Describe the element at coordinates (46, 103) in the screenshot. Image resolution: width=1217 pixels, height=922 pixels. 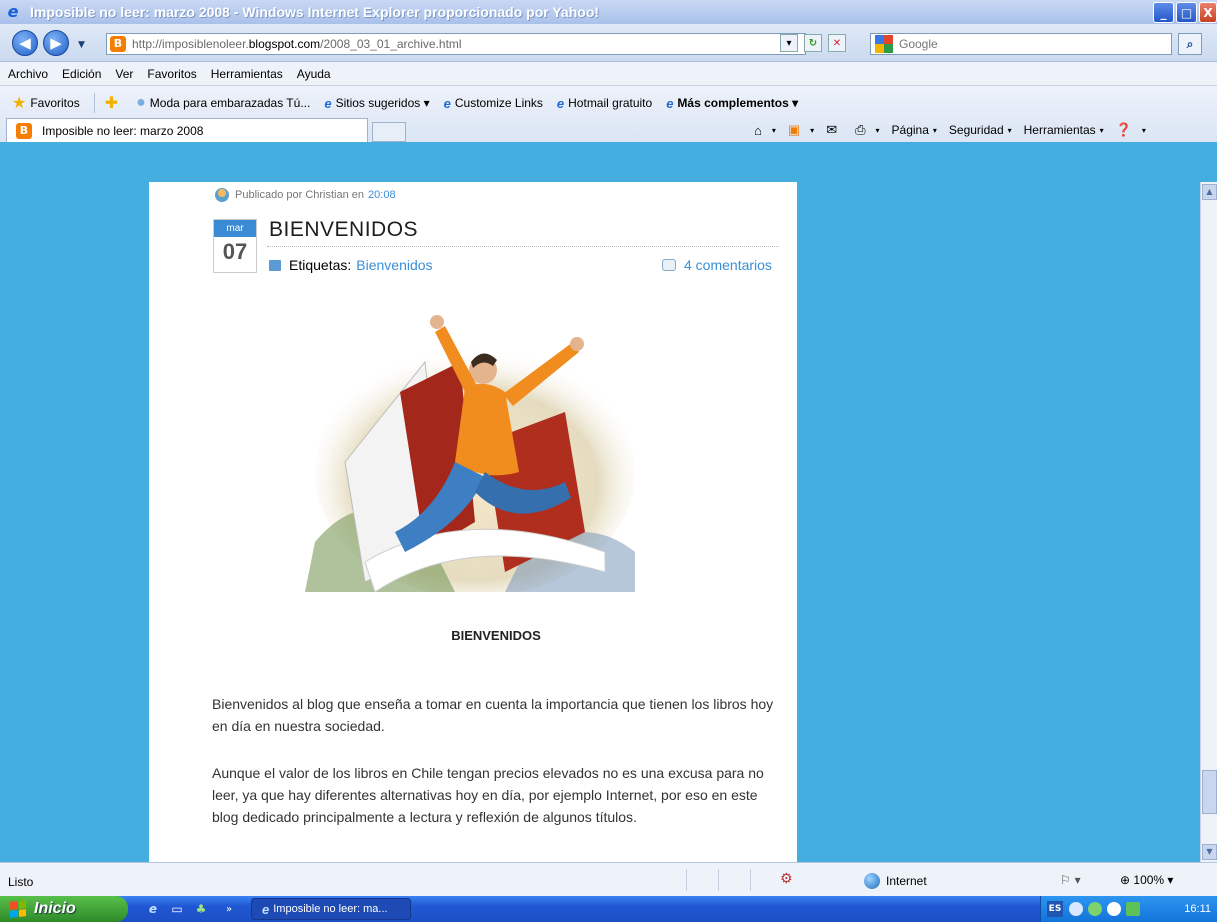
I see `favorites-button: ★ Favoritos` at that location.